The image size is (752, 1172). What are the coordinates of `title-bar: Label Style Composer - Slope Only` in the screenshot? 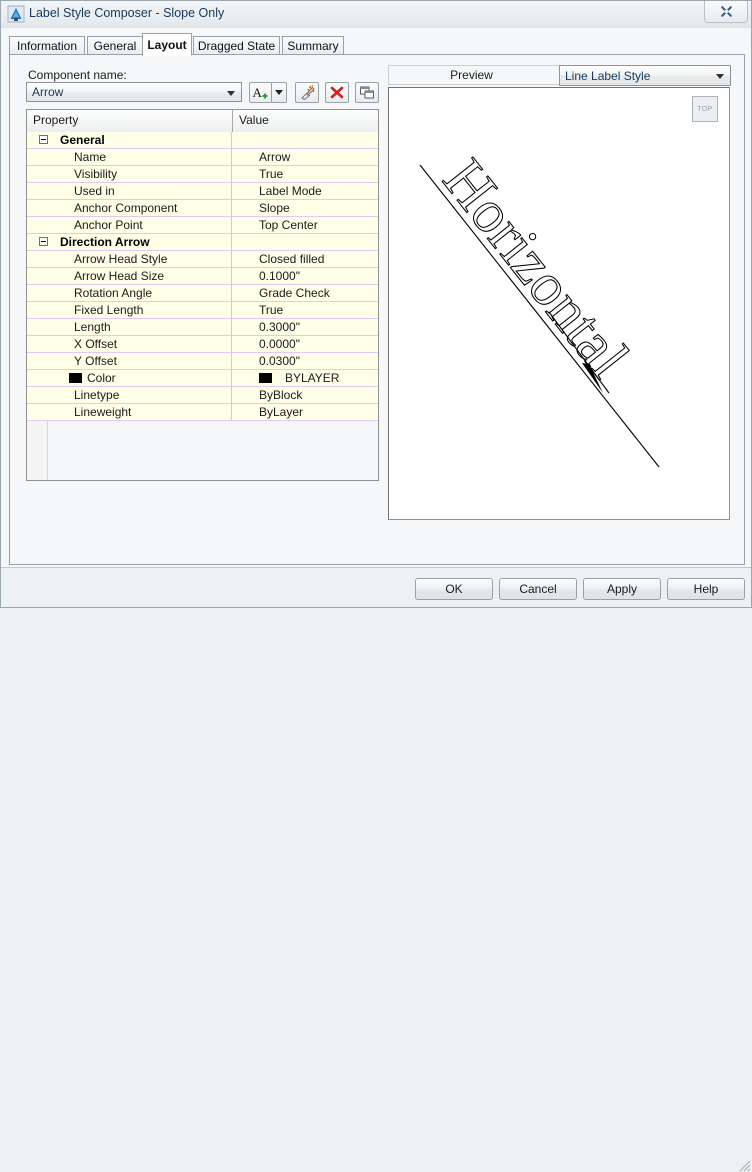 It's located at (376, 14).